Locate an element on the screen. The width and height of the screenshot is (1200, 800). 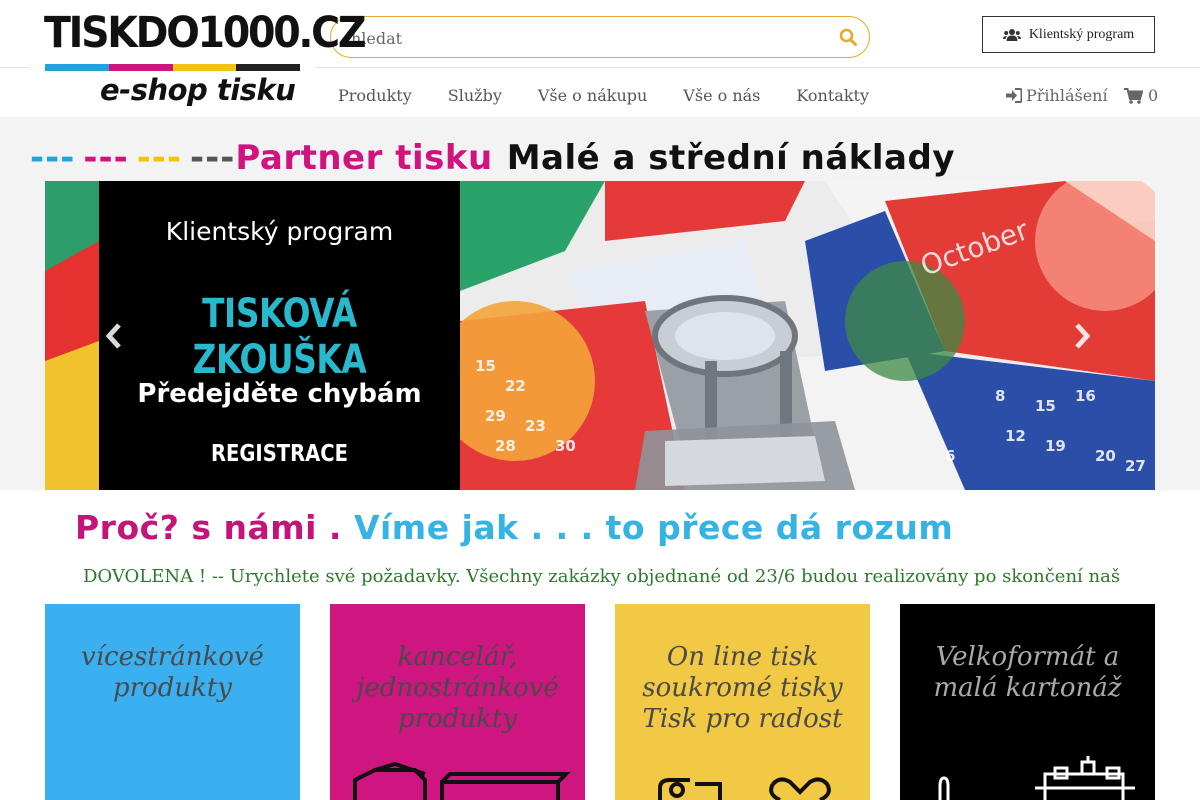
slide-title: TISKOVÁ ZKOUŠKA is located at coordinates (279, 337).